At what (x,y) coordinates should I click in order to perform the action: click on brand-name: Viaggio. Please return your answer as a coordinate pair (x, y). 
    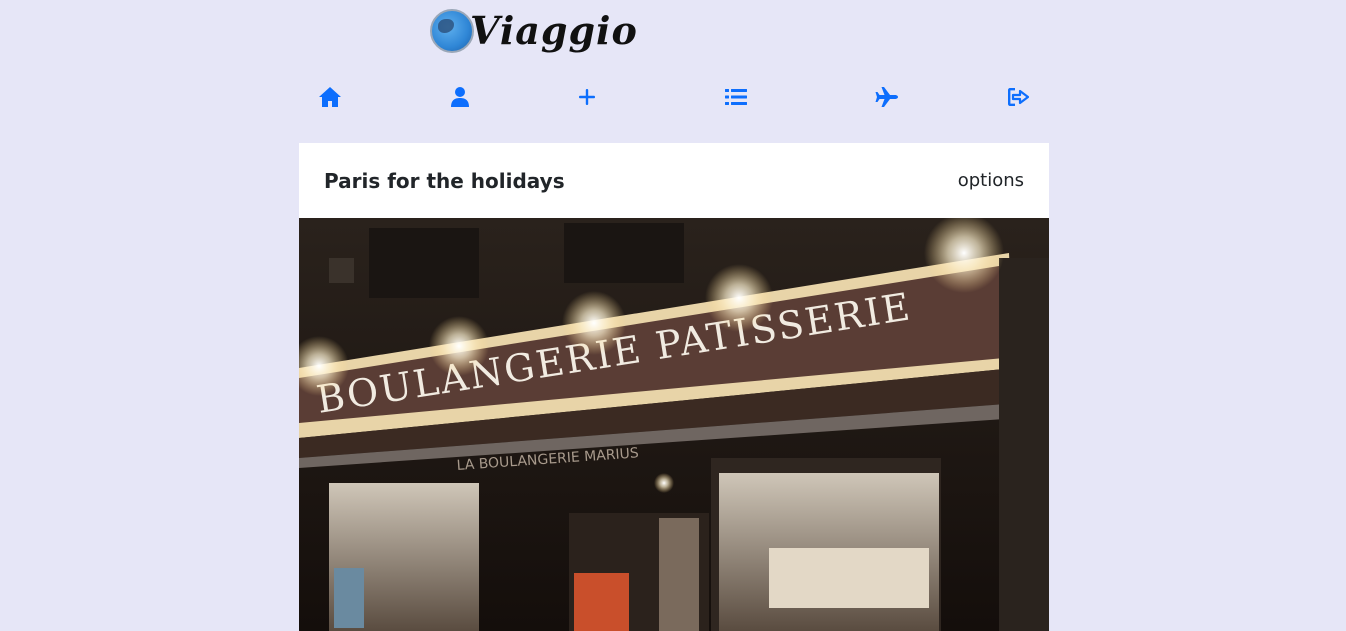
    Looking at the image, I should click on (554, 30).